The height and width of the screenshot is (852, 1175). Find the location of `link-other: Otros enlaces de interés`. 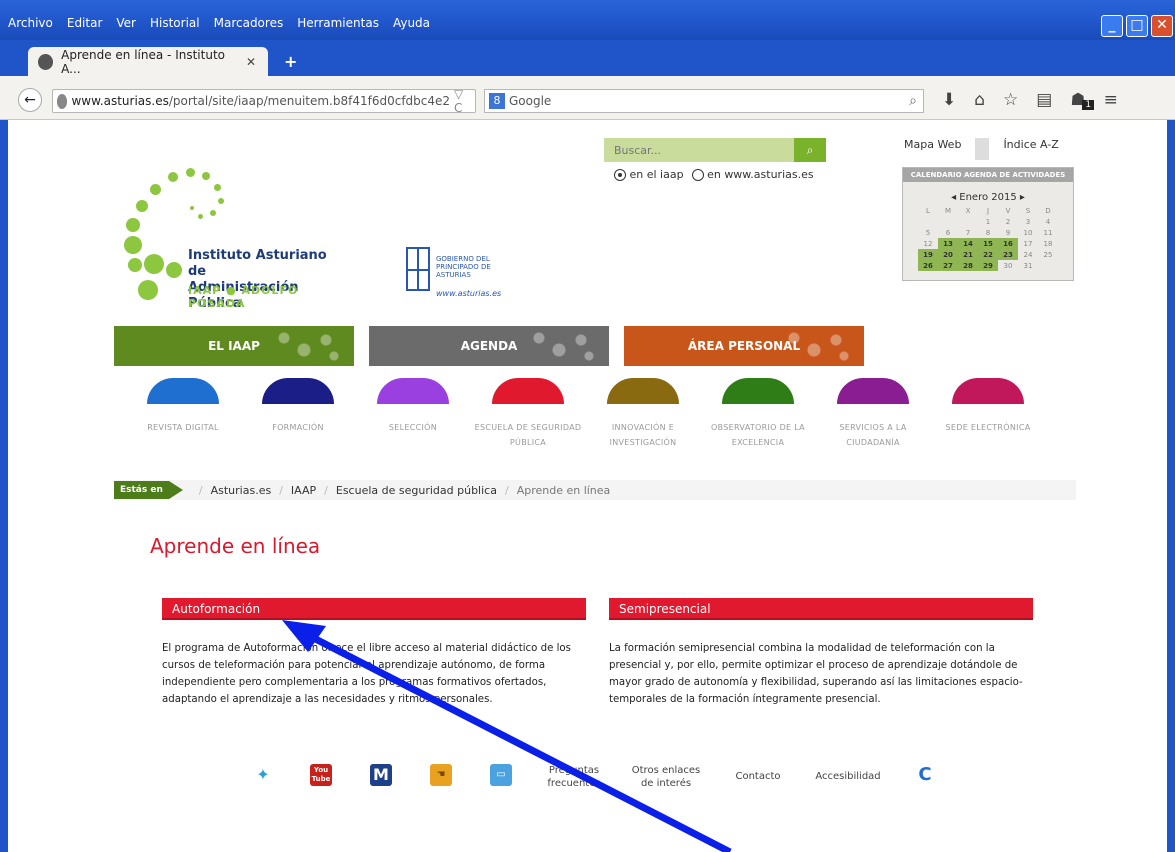

link-other: Otros enlaces de interés is located at coordinates (666, 777).